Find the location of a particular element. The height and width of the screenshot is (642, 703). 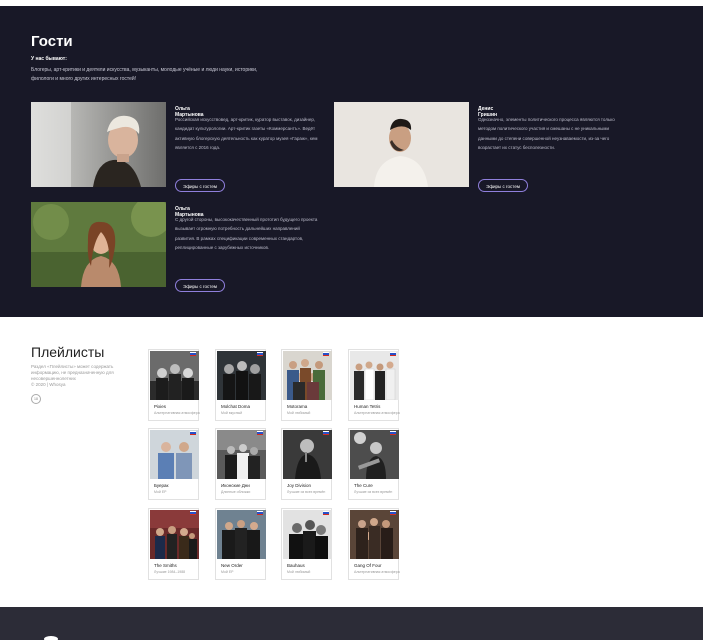

playlist-card: Буерак Мой EP is located at coordinates (173, 464).